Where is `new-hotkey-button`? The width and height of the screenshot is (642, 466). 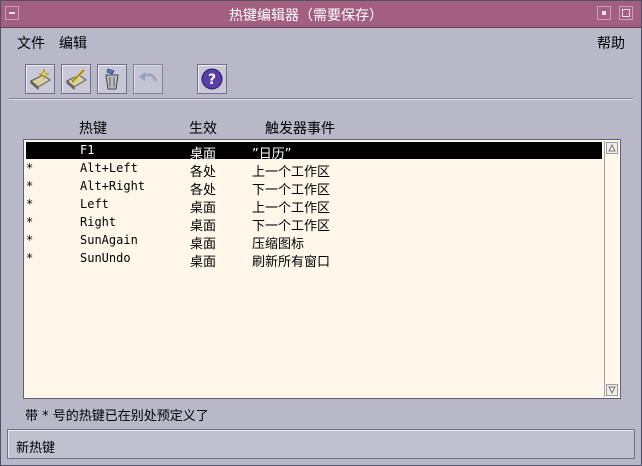
new-hotkey-button is located at coordinates (40, 79).